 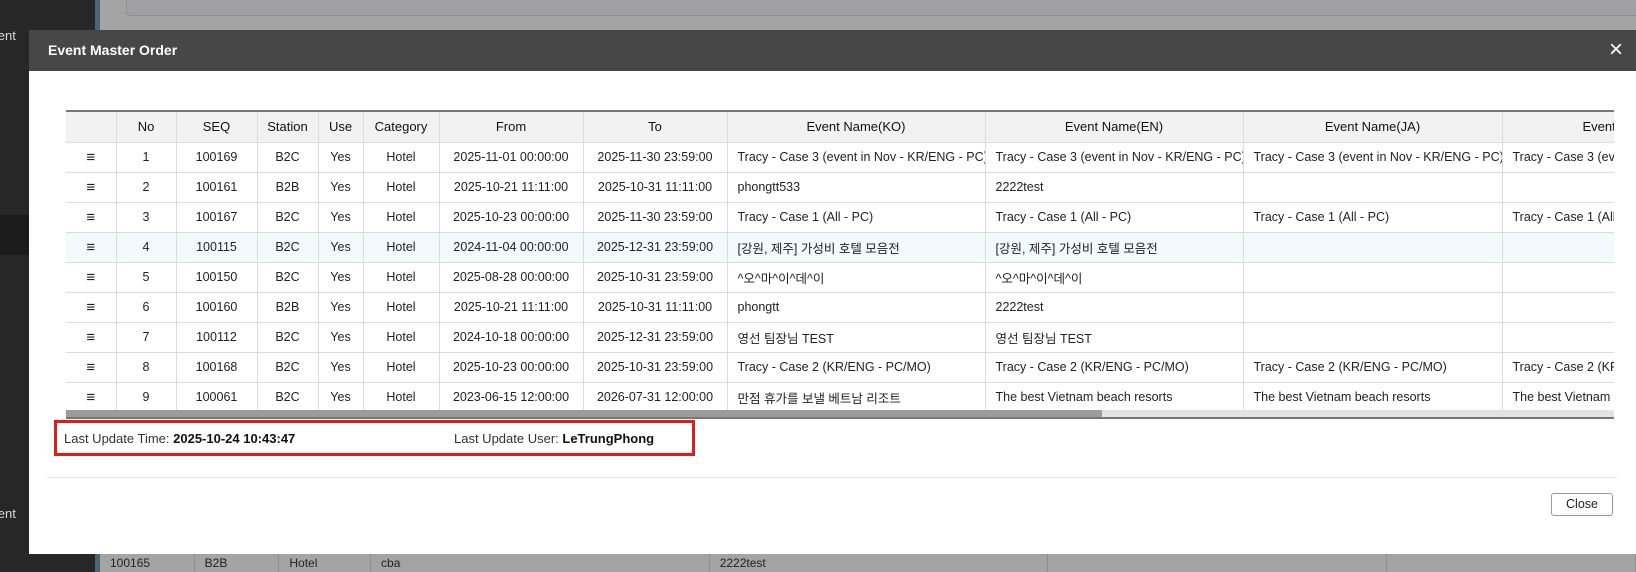 What do you see at coordinates (508, 438) in the screenshot?
I see `last-update-user-label: Last Update User:` at bounding box center [508, 438].